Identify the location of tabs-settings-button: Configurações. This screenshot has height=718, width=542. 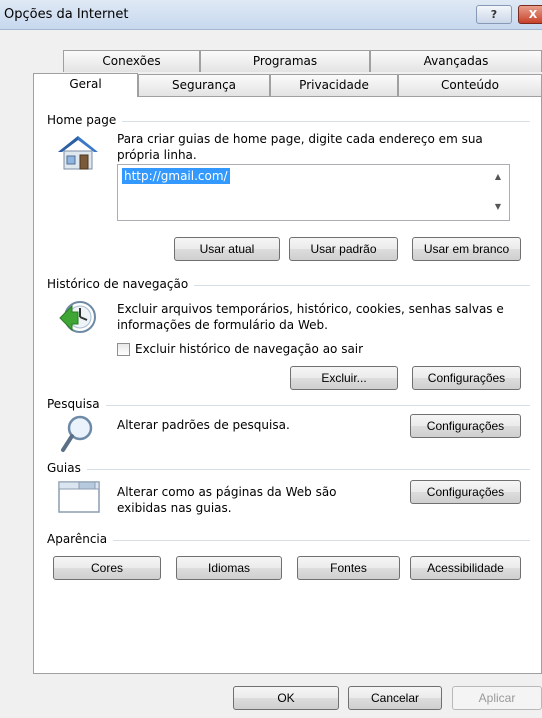
(465, 492).